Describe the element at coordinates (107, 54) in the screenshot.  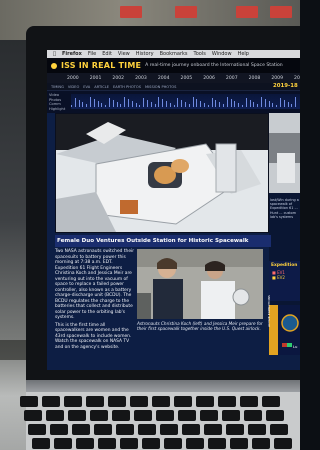
I see `menu-edit: Edit` at that location.